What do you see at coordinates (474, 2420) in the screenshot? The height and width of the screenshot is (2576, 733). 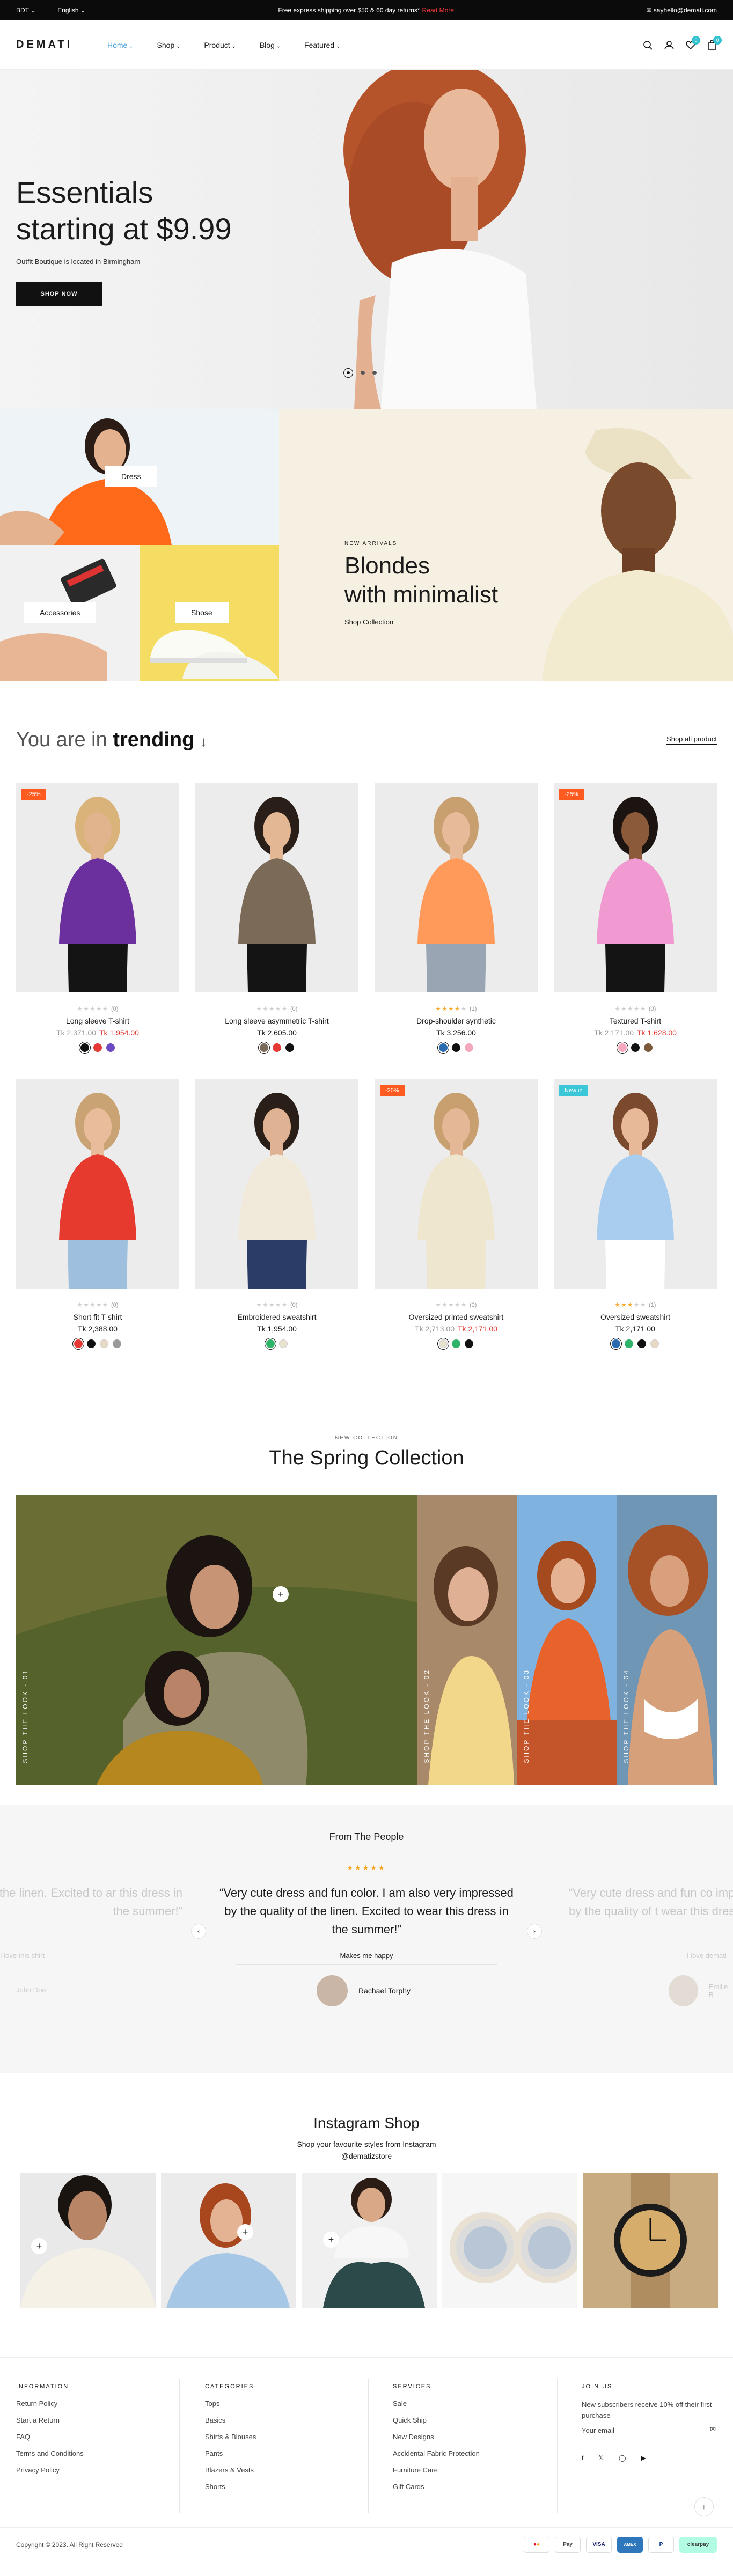 I see `footer-link: Quick Ship` at bounding box center [474, 2420].